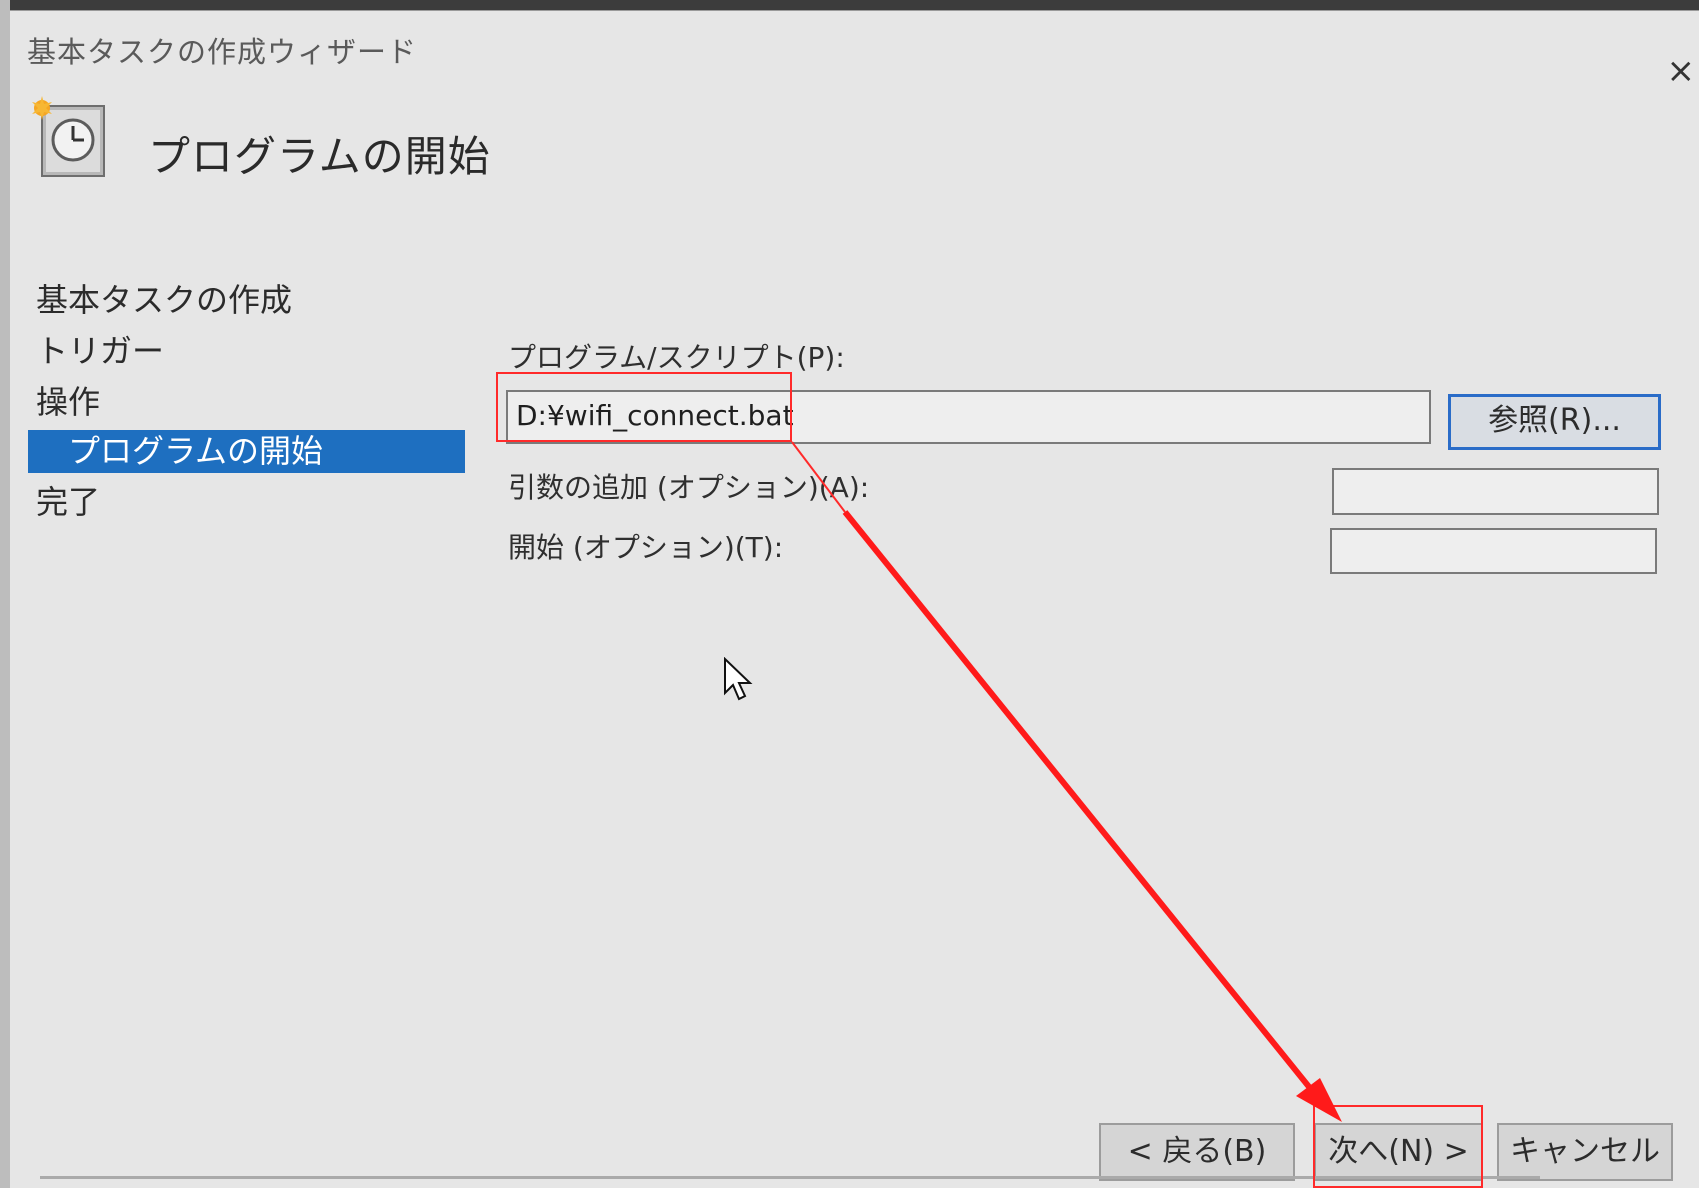 The height and width of the screenshot is (1188, 1699). Describe the element at coordinates (100, 351) in the screenshot. I see `step-trigger: トリガー` at that location.